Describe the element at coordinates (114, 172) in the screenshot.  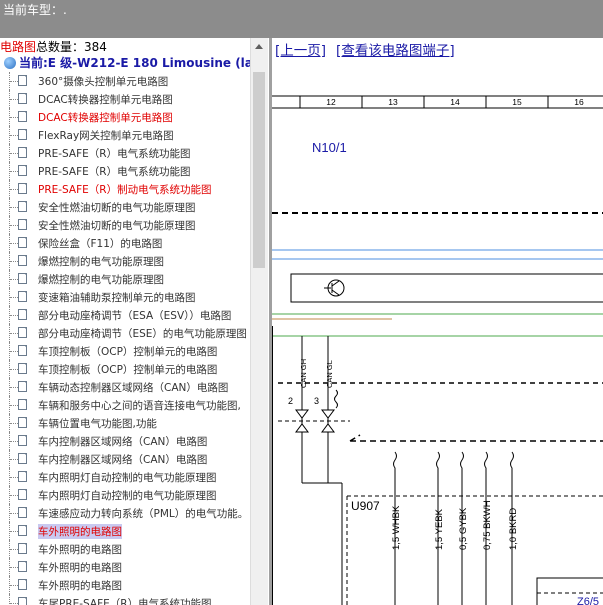
I see `tree-item-label: PRE-SAFE（R）电气系统功能图` at that location.